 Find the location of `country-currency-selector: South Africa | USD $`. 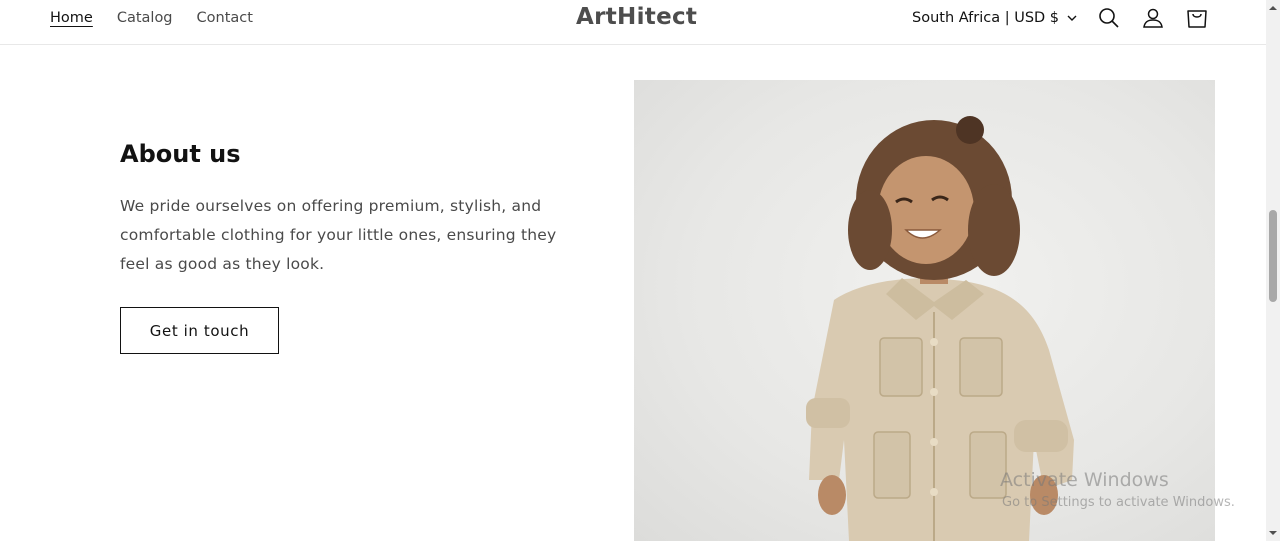

country-currency-selector: South Africa | USD $ is located at coordinates (994, 18).